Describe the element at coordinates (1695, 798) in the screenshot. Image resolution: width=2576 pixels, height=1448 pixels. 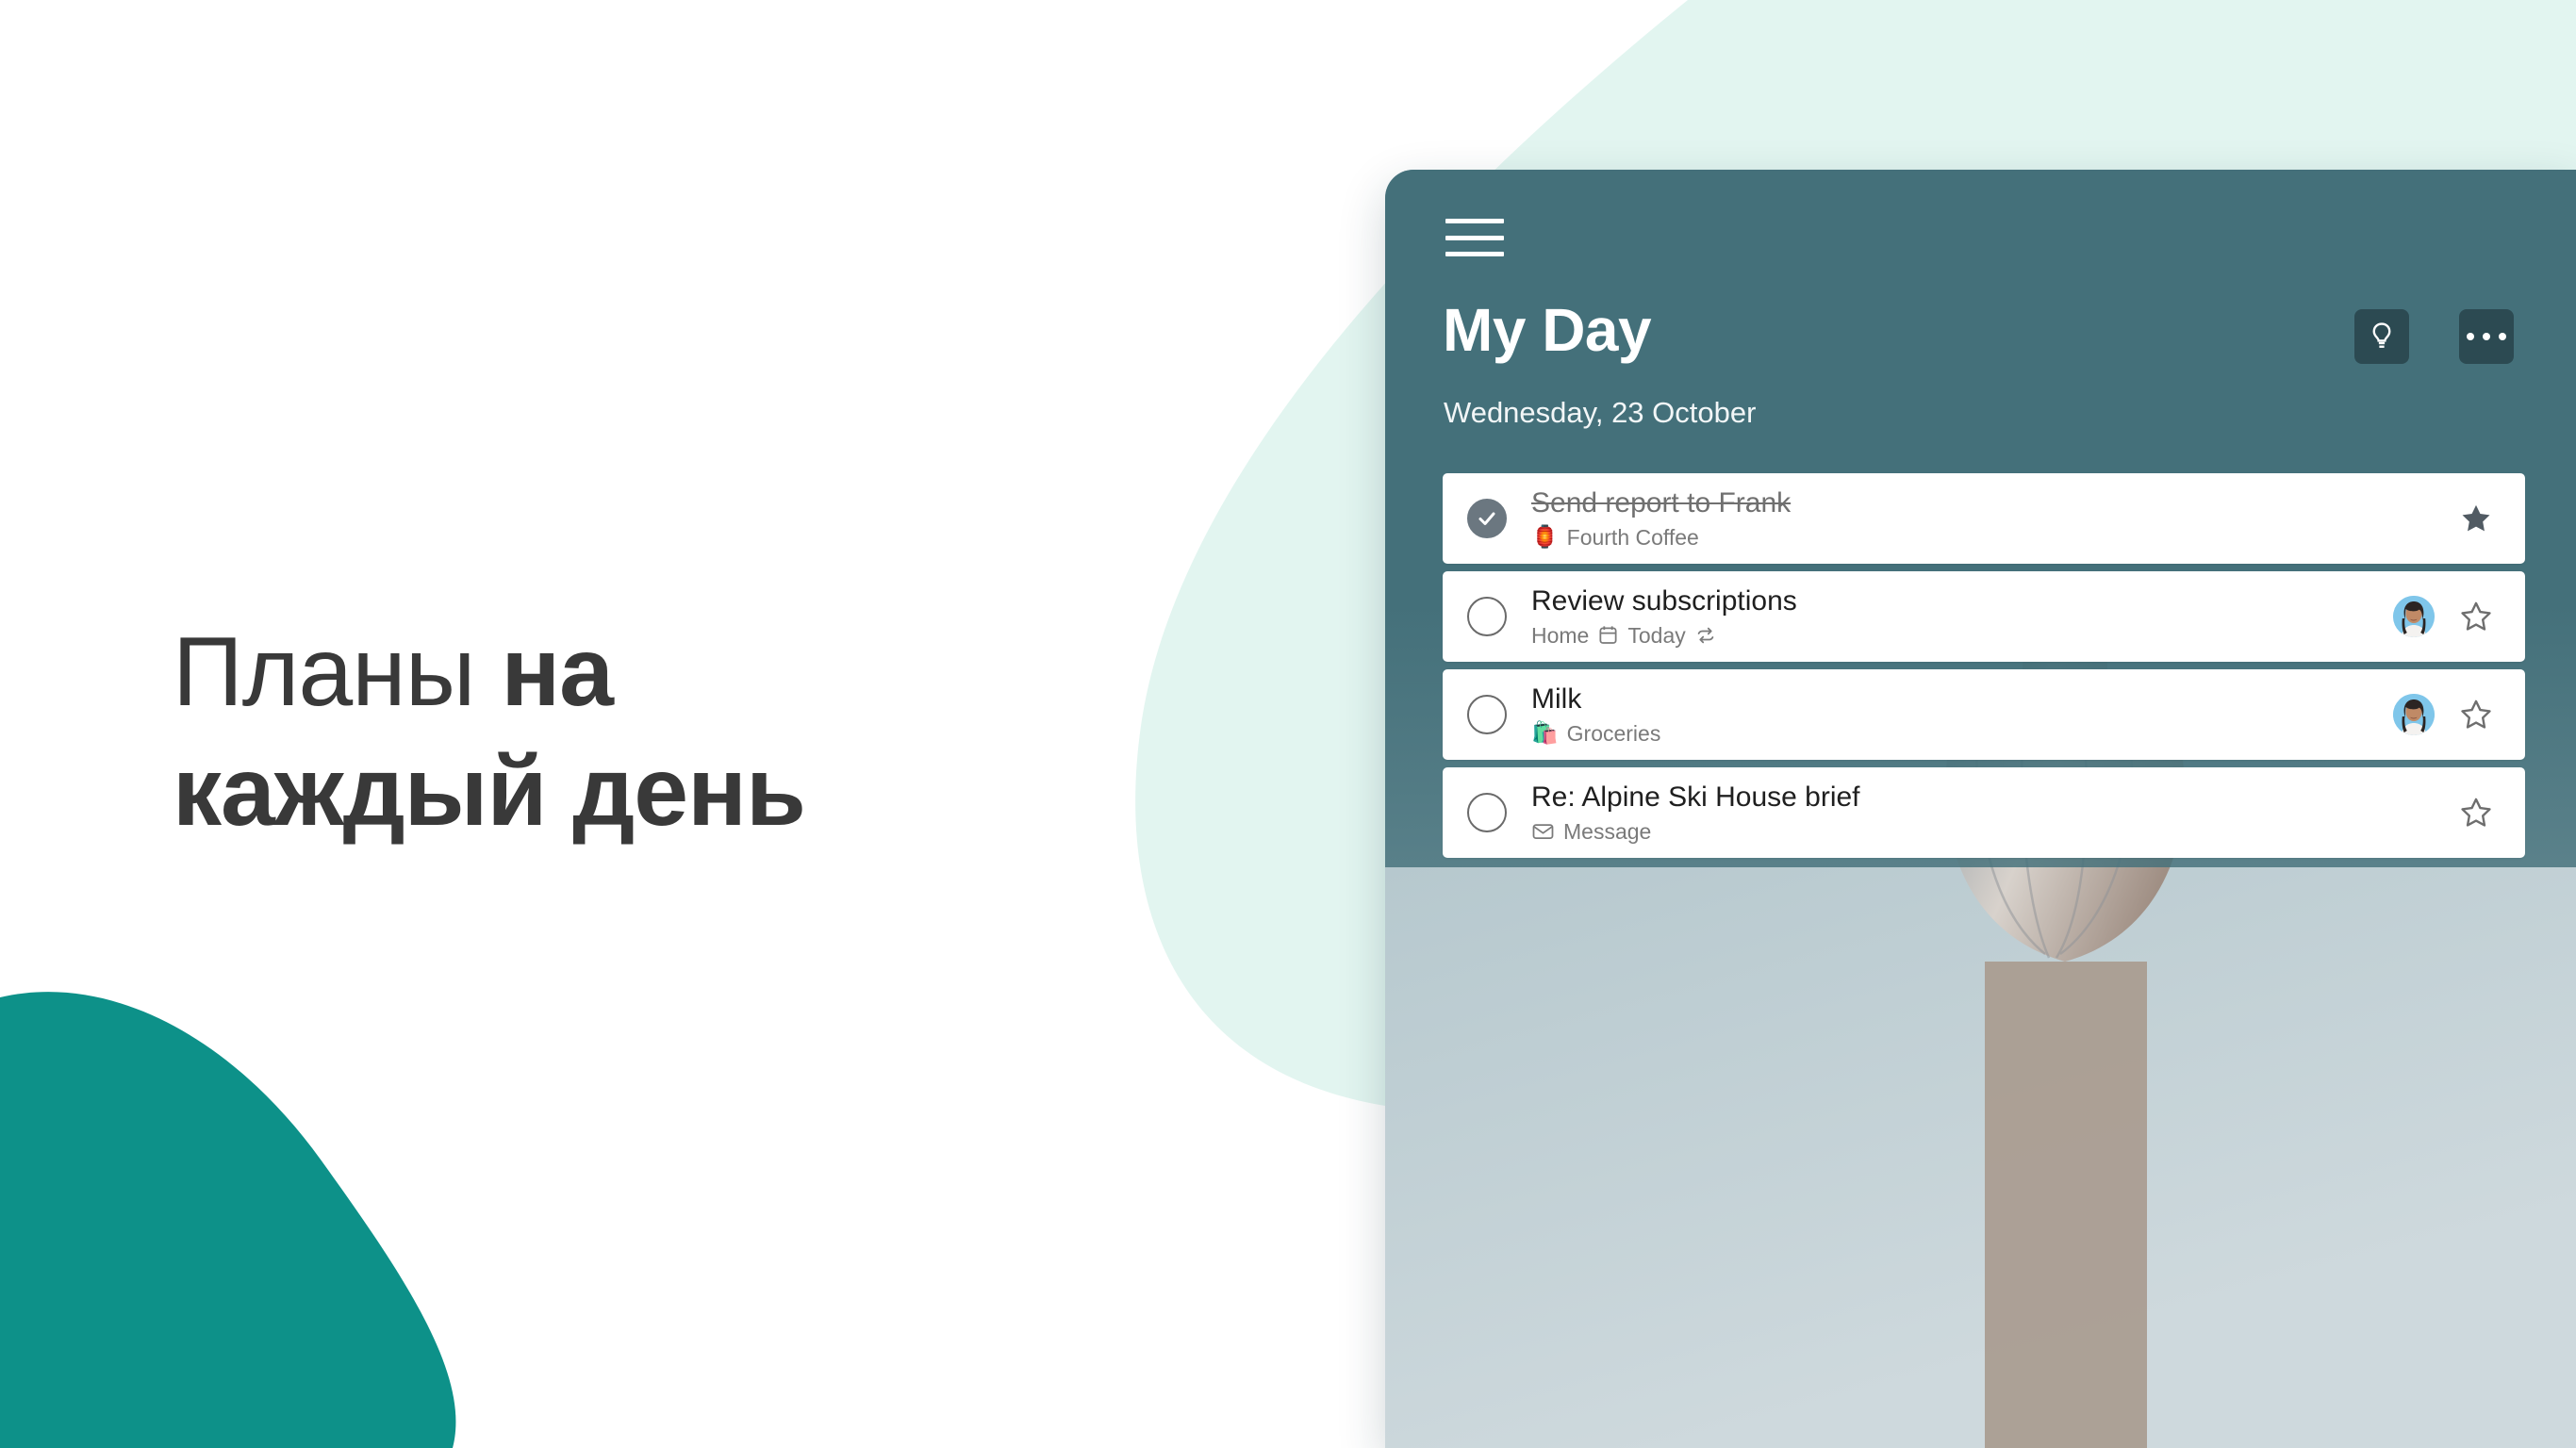
I see `task-title: Re: Alpine Ski House brief` at that location.